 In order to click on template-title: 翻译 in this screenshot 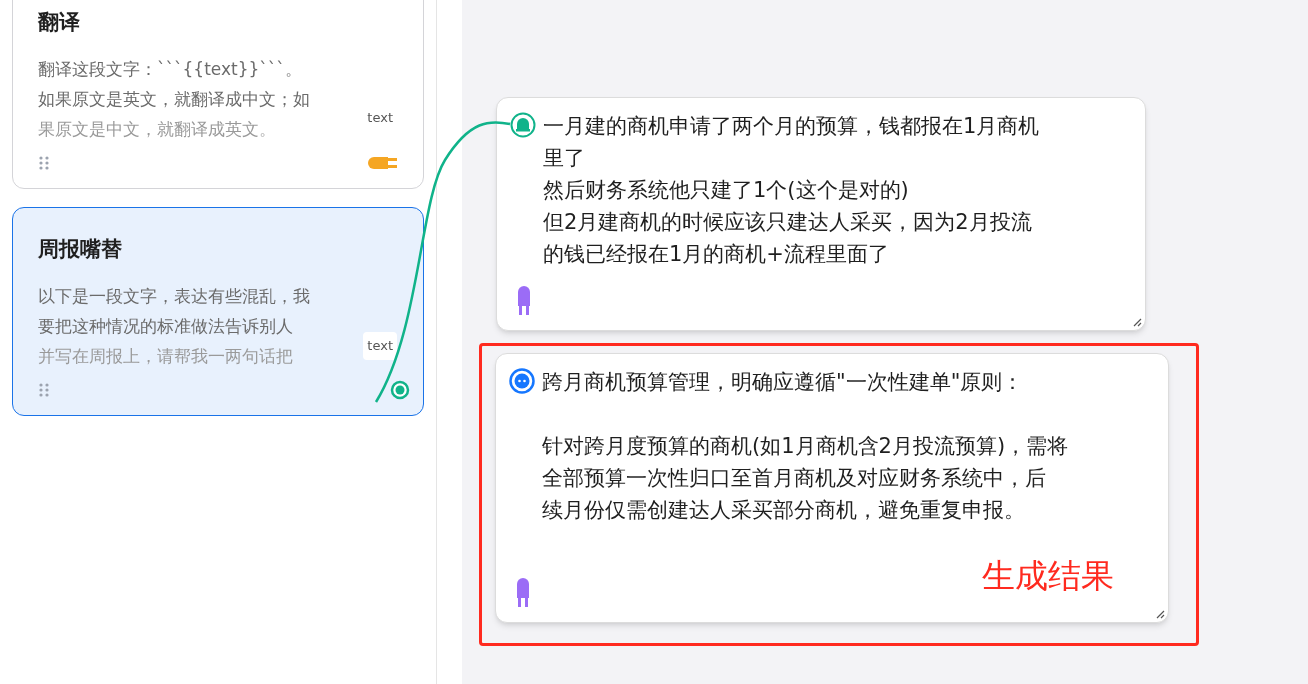, I will do `click(59, 22)`.